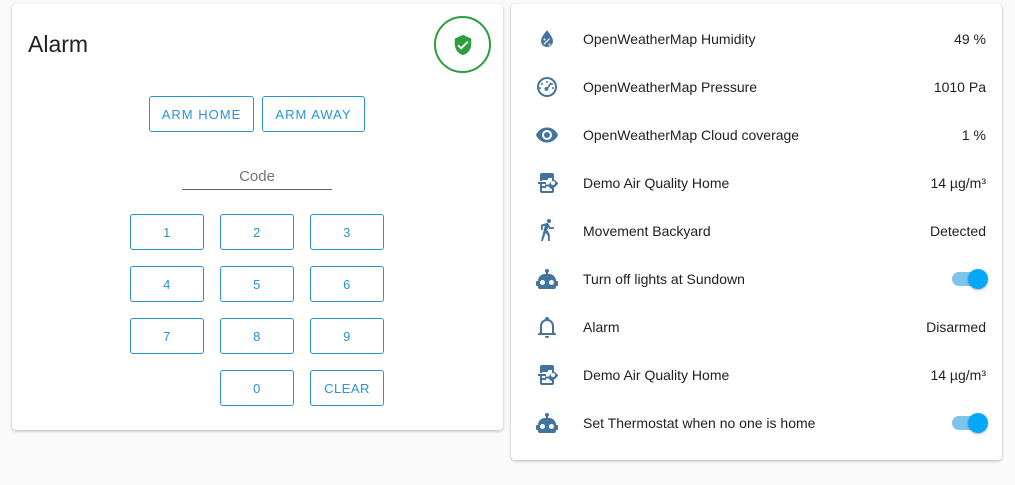  I want to click on entity-name: Turn off lights at Sundown, so click(664, 279).